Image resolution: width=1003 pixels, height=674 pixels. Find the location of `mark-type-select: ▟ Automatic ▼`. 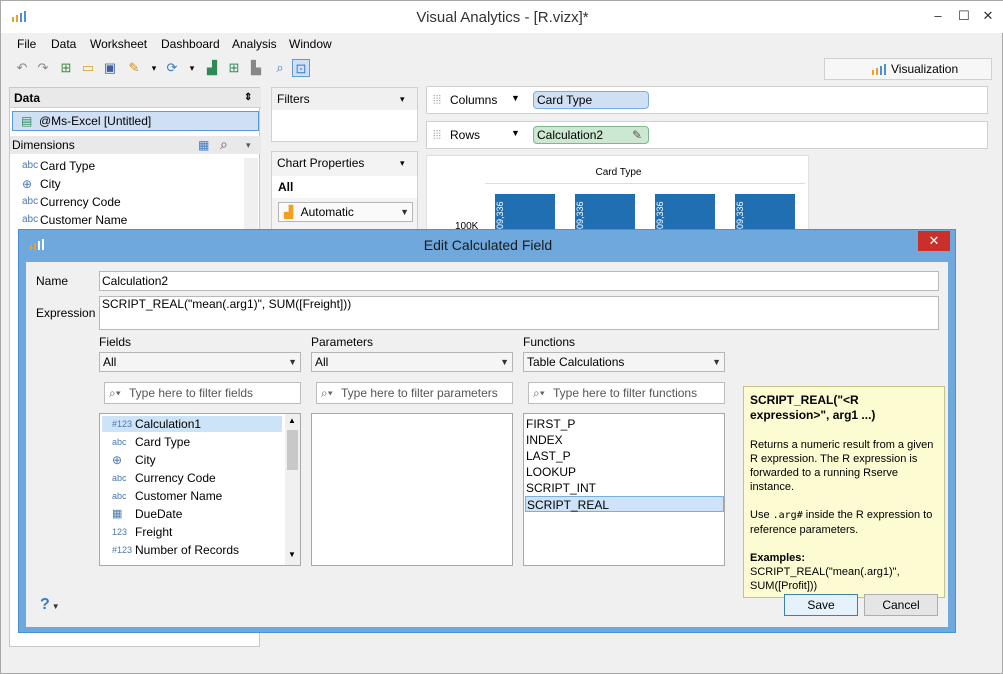

mark-type-select: ▟ Automatic ▼ is located at coordinates (345, 212).